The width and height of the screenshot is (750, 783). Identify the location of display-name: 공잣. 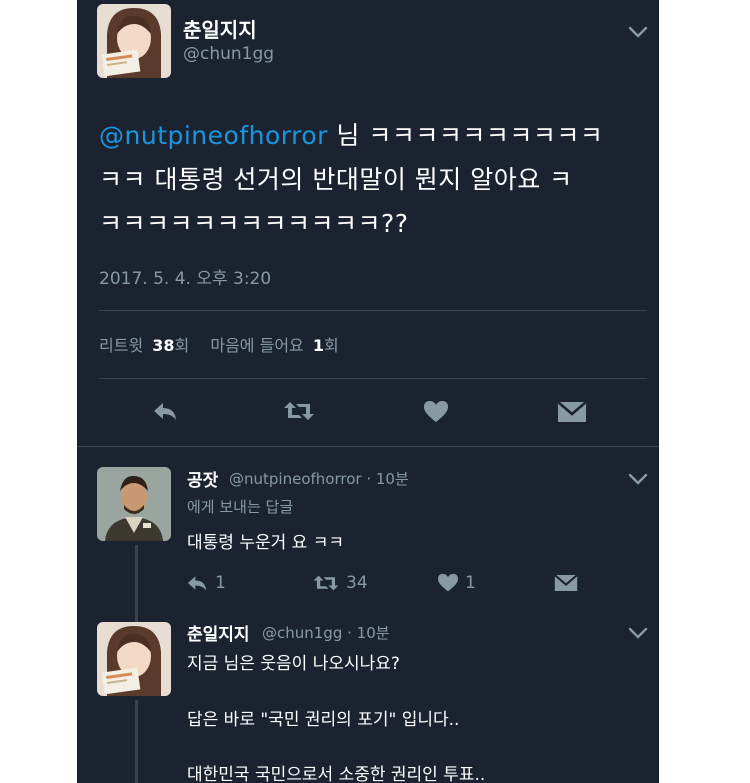
(202, 478).